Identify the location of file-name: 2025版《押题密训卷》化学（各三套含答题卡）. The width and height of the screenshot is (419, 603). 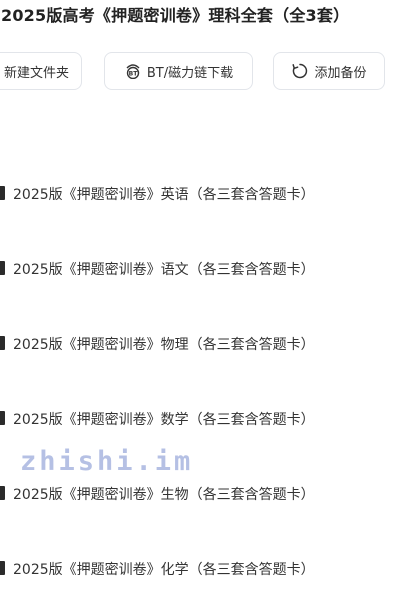
(164, 570).